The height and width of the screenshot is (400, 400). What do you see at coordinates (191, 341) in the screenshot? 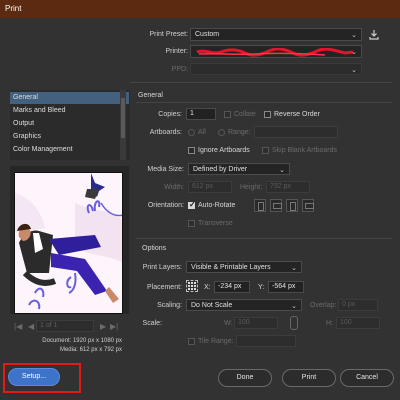
I see `tile-range-checkbox` at bounding box center [191, 341].